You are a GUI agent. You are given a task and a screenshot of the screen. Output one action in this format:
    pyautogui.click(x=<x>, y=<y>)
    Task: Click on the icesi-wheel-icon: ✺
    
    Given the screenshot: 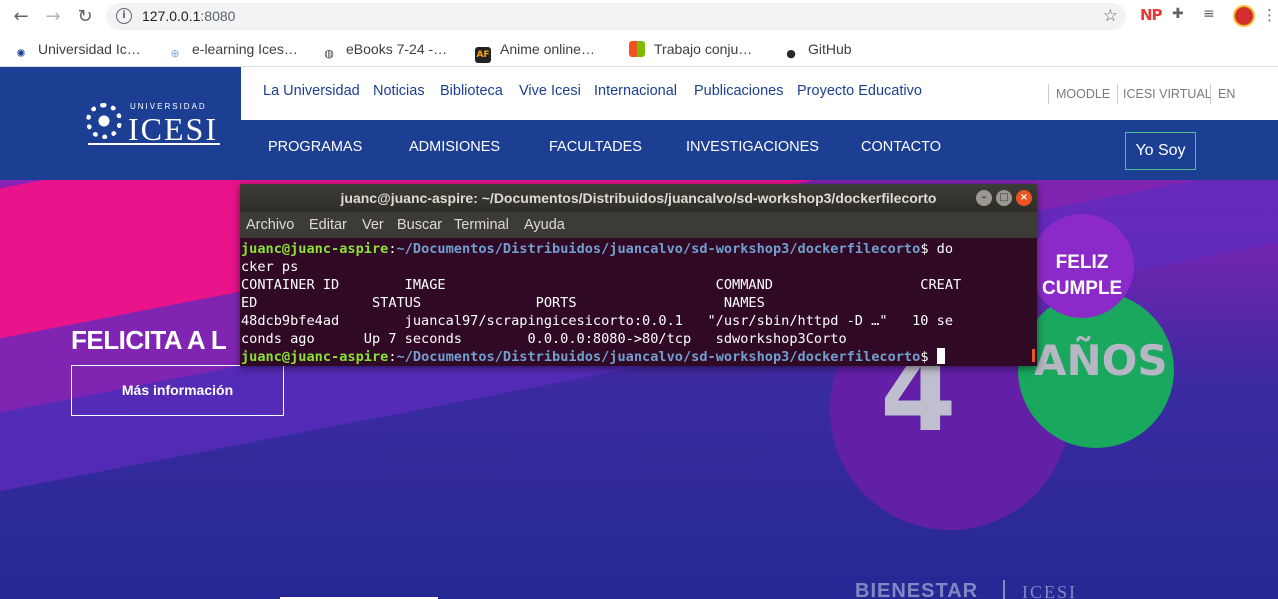 What is the action you would take?
    pyautogui.click(x=21, y=53)
    